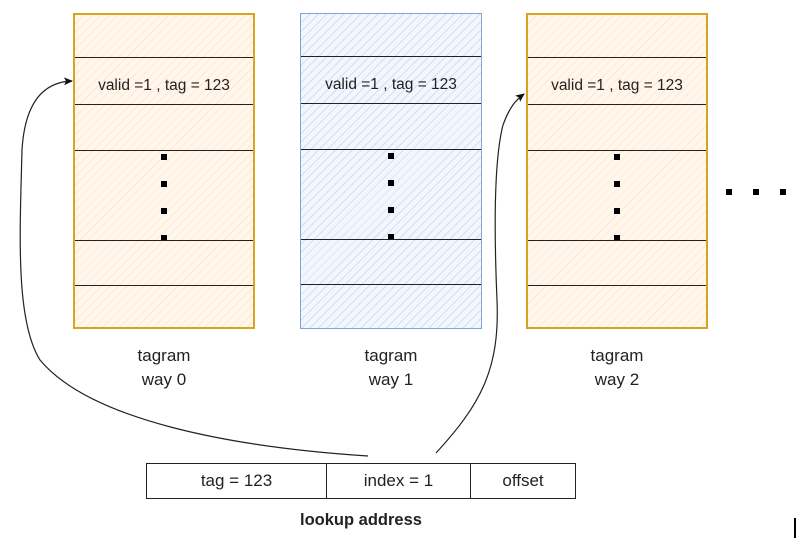  What do you see at coordinates (361, 520) in the screenshot?
I see `lookup-address-title: lookup address` at bounding box center [361, 520].